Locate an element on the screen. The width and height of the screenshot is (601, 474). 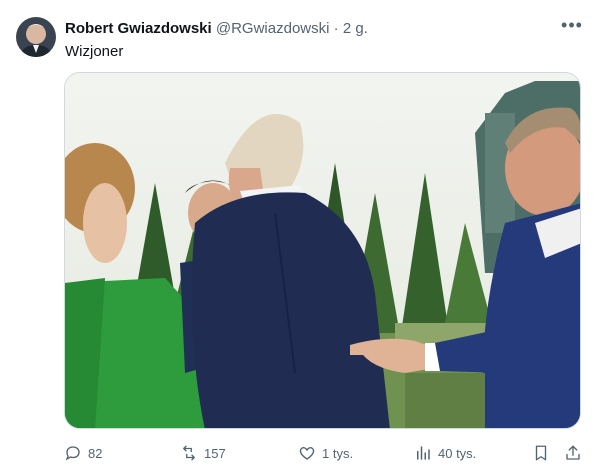
like-button: 1 tys. is located at coordinates (325, 453).